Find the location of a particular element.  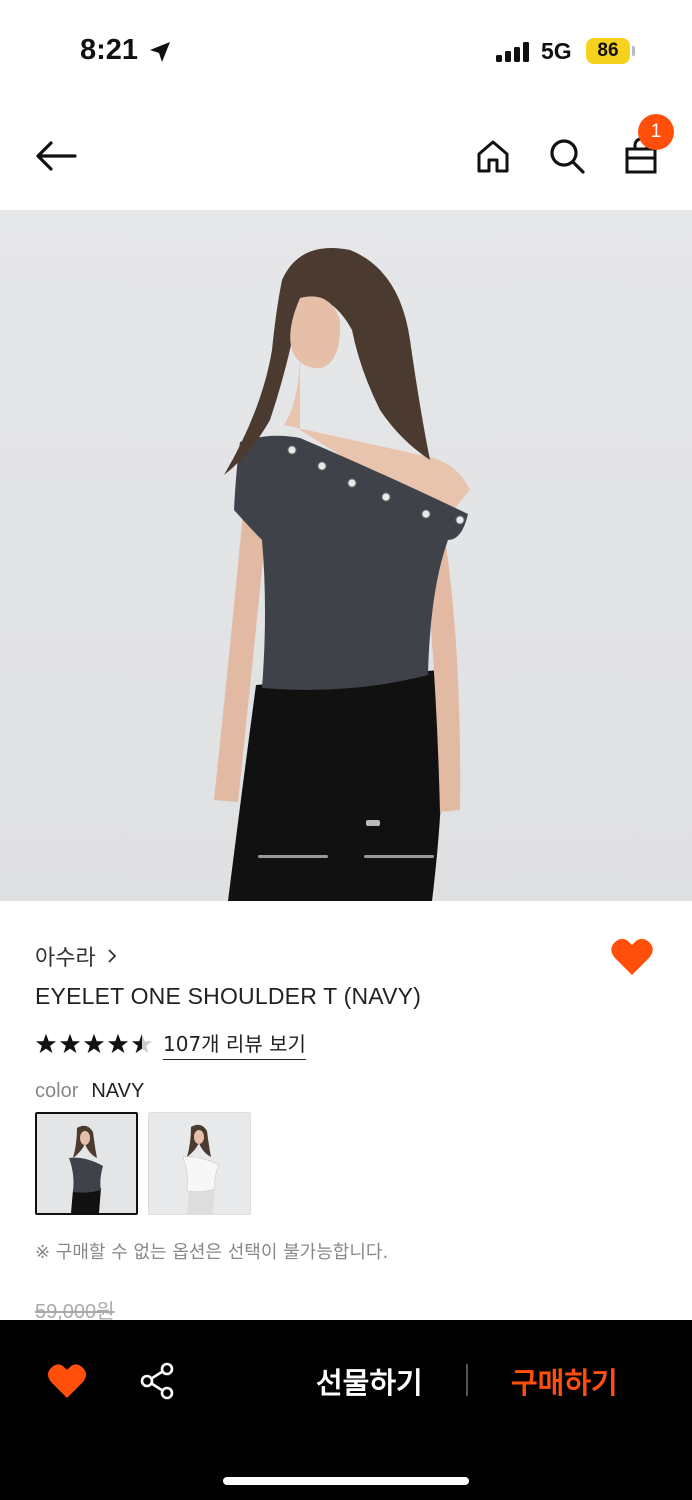

color-swatch-navy is located at coordinates (86, 1163).